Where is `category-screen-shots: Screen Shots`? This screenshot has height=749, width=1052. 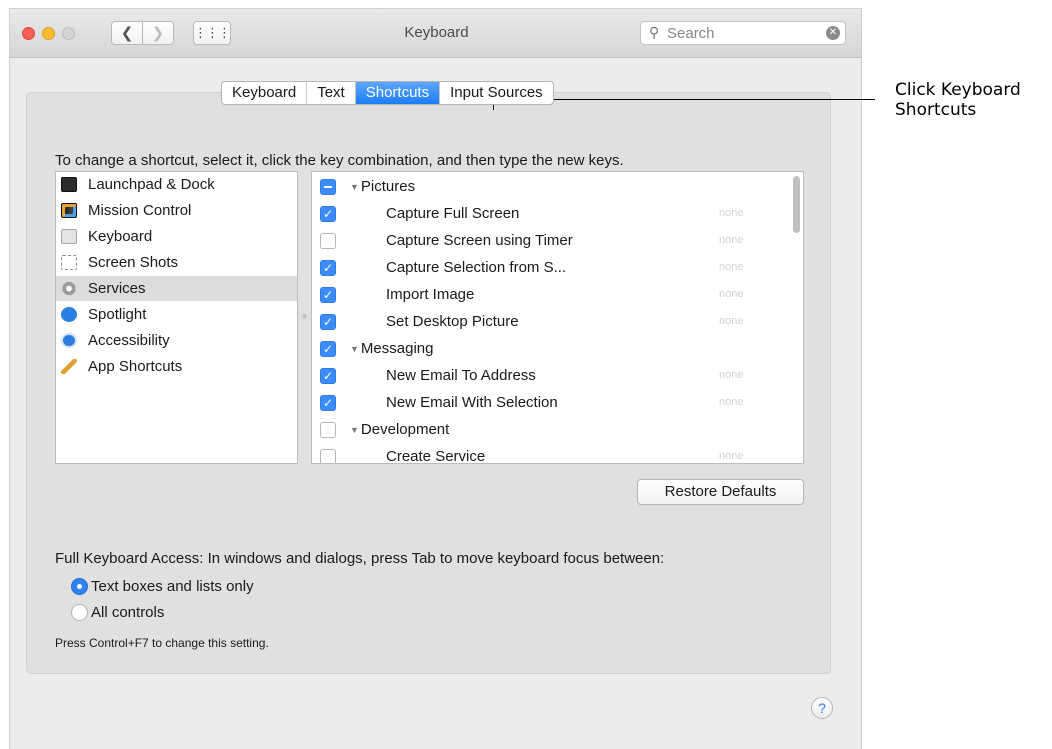 category-screen-shots: Screen Shots is located at coordinates (176, 262).